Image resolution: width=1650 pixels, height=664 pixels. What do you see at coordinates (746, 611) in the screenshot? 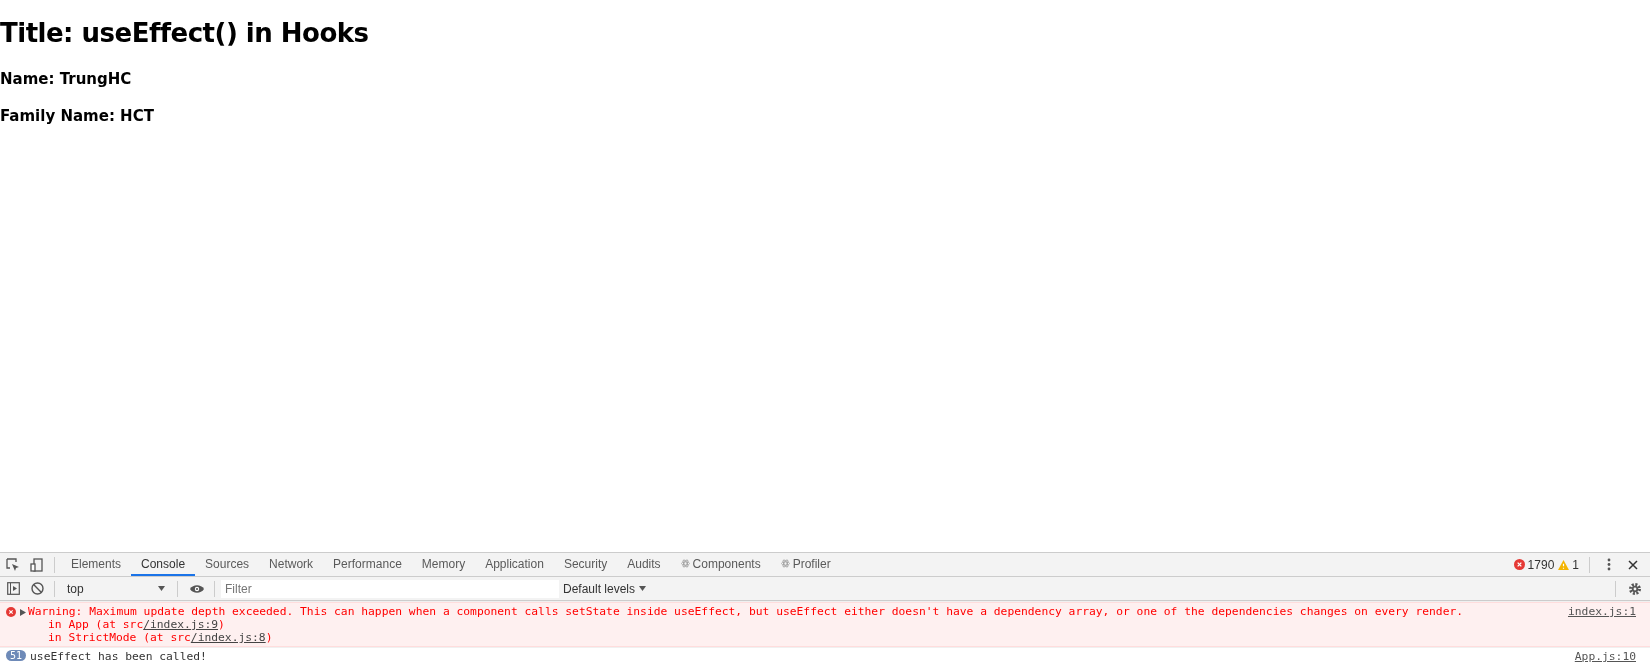
I see `message-text: Warning: Maximum update depth exceeded. This can happen when a component calls setState inside useEffect, but useEffect either doesn't have a dependency array, or one of the dependencies changes on every render.` at bounding box center [746, 611].